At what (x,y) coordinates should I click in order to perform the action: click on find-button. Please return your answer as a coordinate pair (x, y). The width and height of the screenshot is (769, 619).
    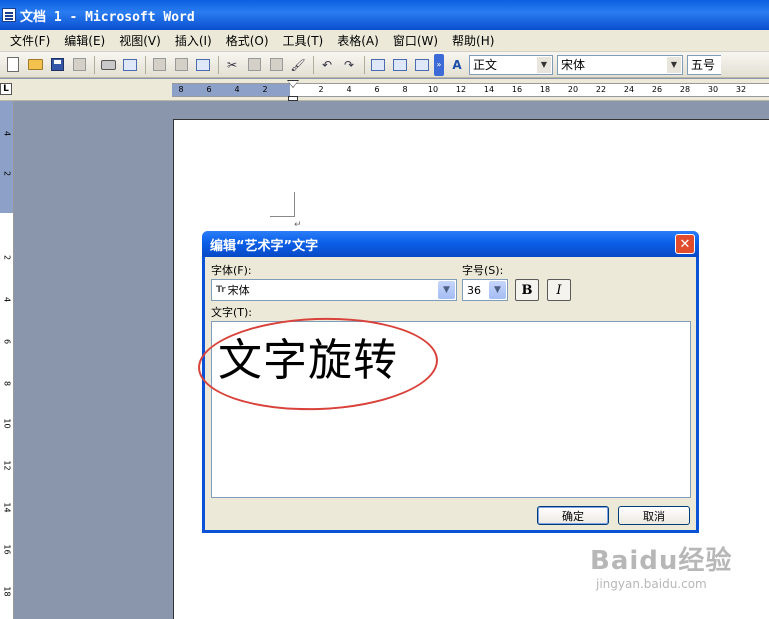
    Looking at the image, I should click on (203, 65).